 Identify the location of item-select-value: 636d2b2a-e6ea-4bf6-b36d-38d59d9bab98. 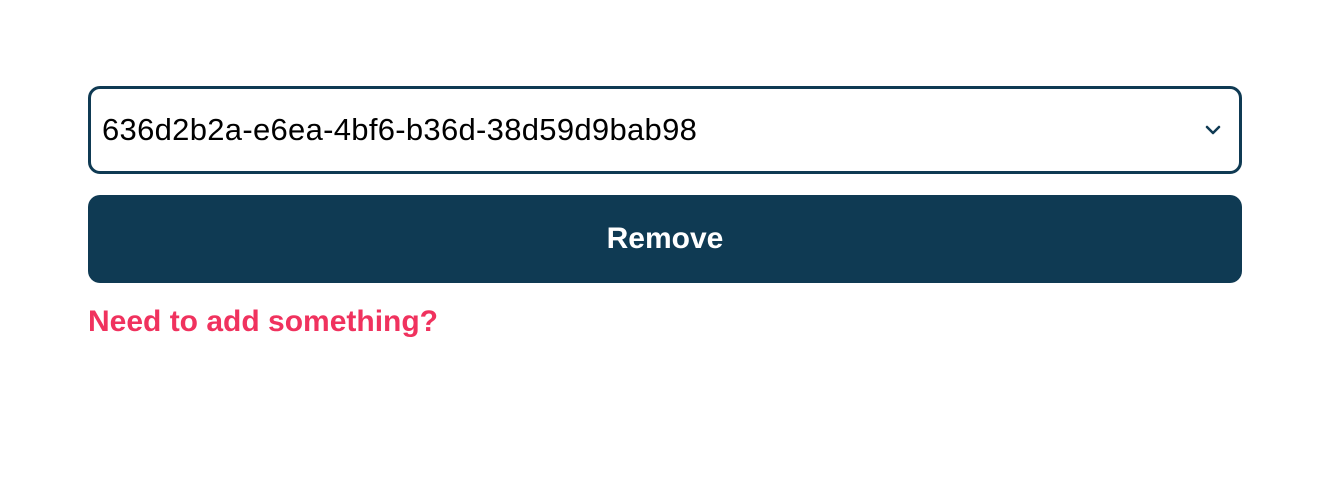
(400, 129).